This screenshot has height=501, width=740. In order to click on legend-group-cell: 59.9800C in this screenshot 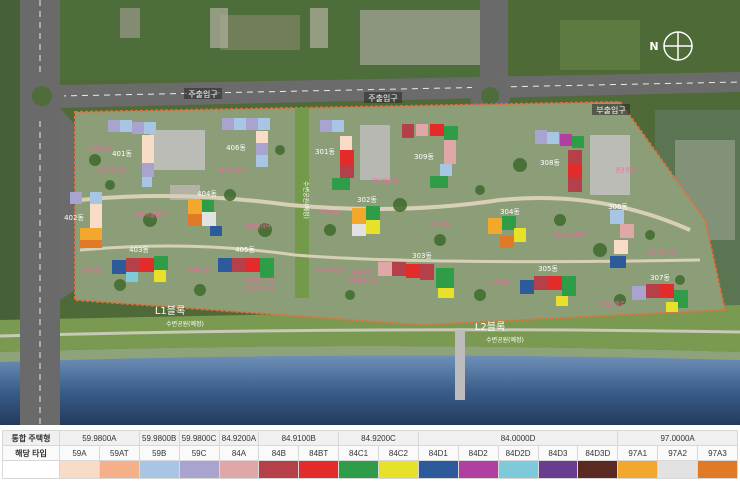, I will do `click(199, 438)`.